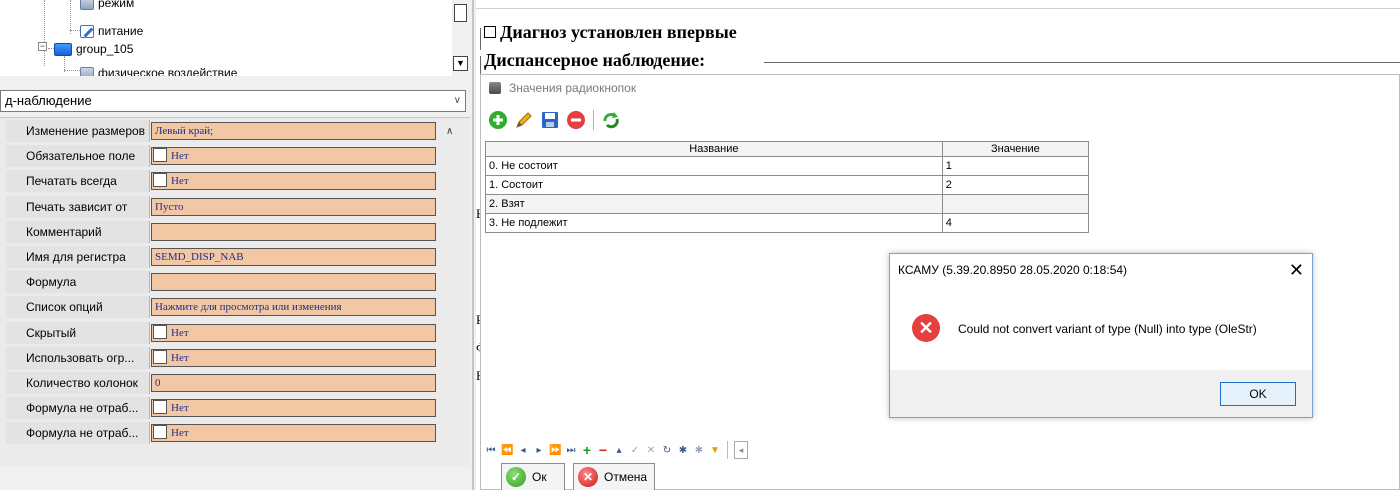 The width and height of the screenshot is (1400, 490). Describe the element at coordinates (158, 70) in the screenshot. I see `tree-item-physical-impact: физическое воздействие` at that location.